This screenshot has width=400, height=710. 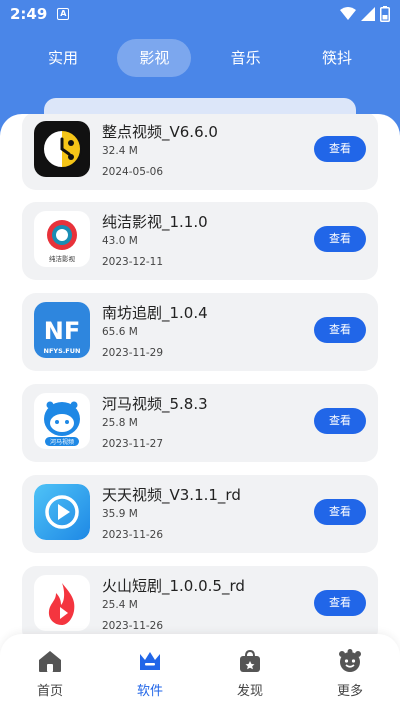 What do you see at coordinates (50, 661) in the screenshot?
I see `home-icon` at bounding box center [50, 661].